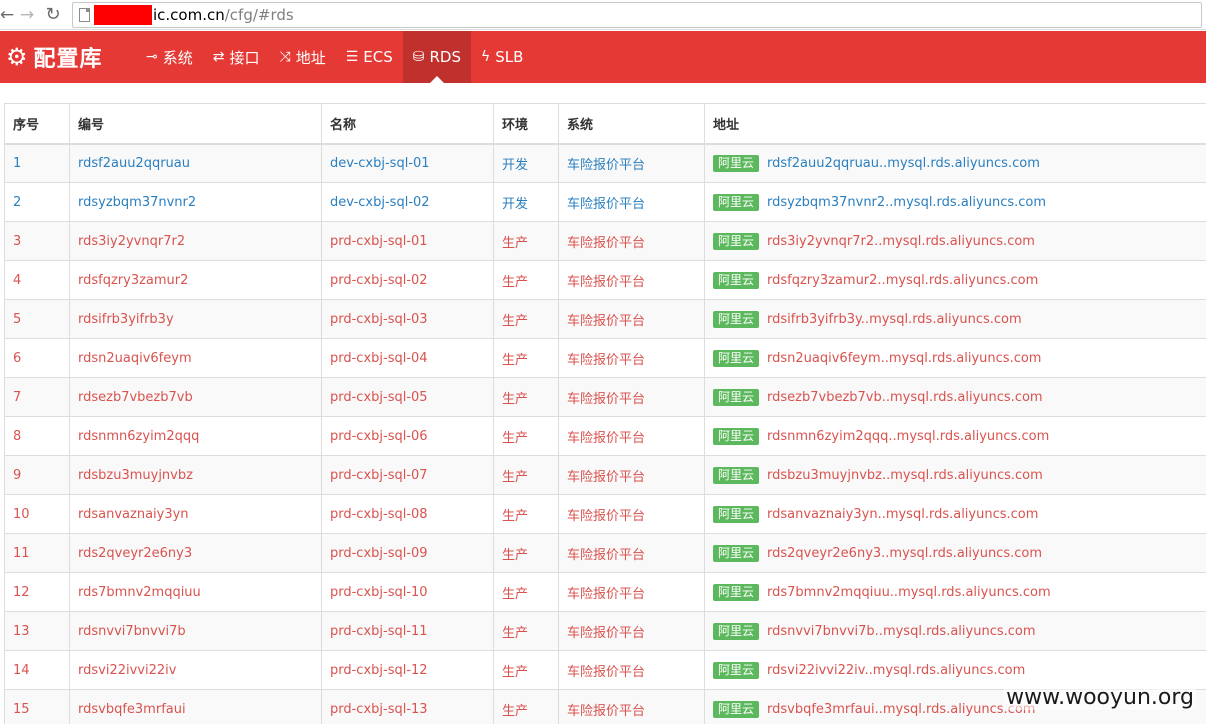 Image resolution: width=1206 pixels, height=724 pixels. I want to click on cell-name: prd-cxbj-sql-13, so click(407, 706).